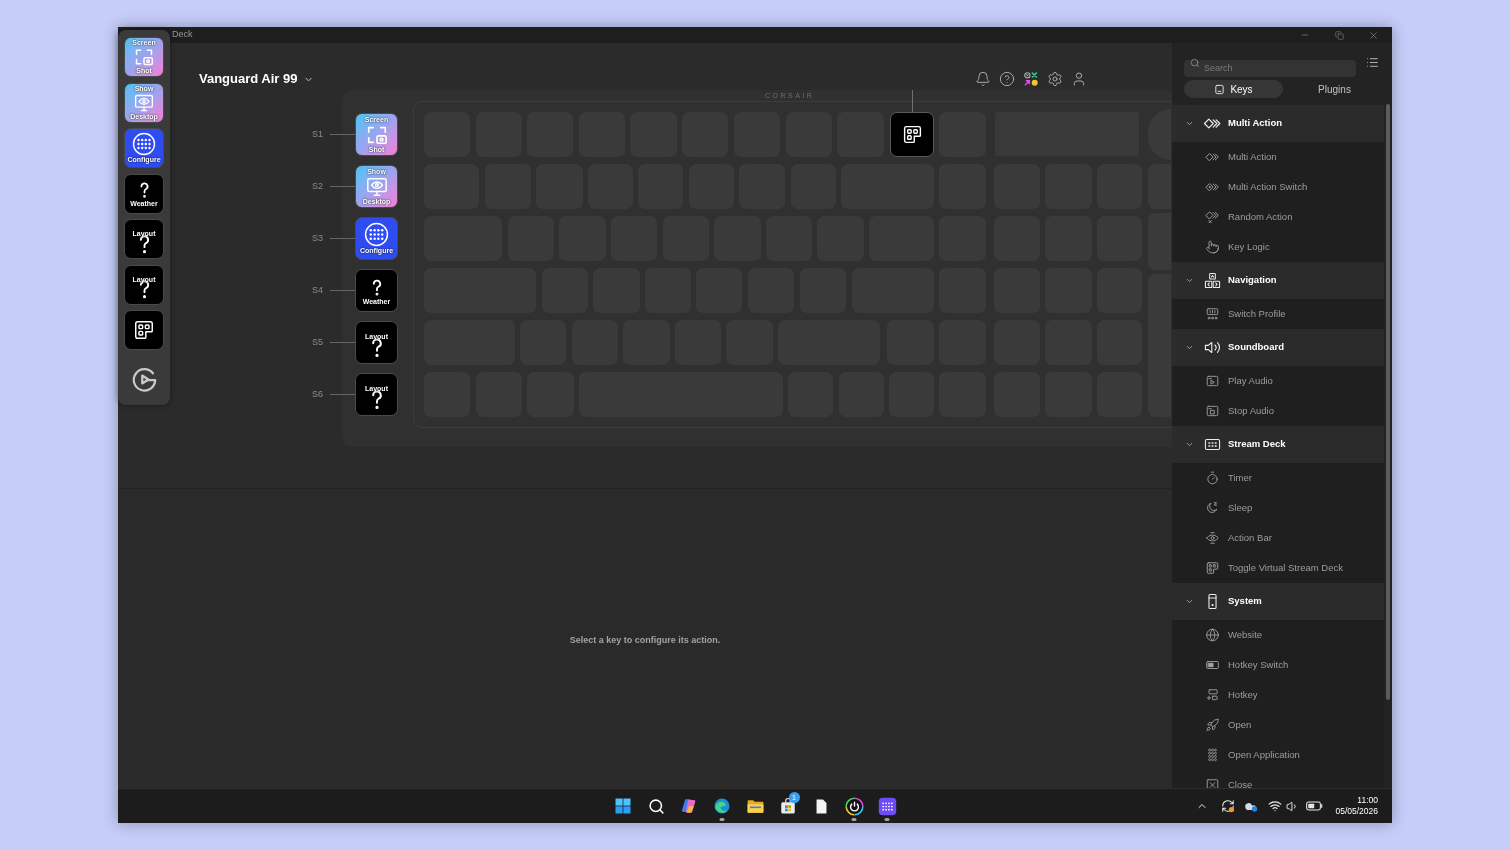  Describe the element at coordinates (1233, 89) in the screenshot. I see `tab: Keys` at that location.